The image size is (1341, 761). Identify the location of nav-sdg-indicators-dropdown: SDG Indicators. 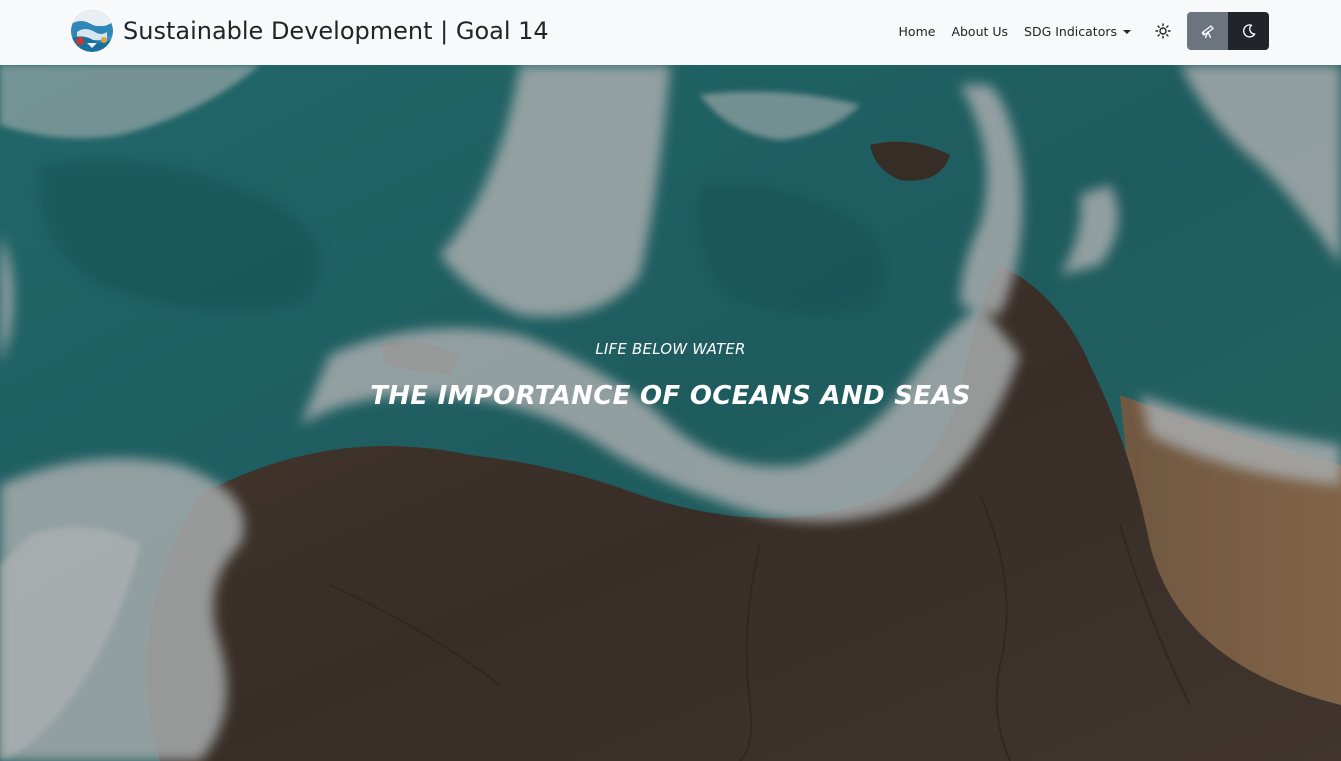
(1077, 31).